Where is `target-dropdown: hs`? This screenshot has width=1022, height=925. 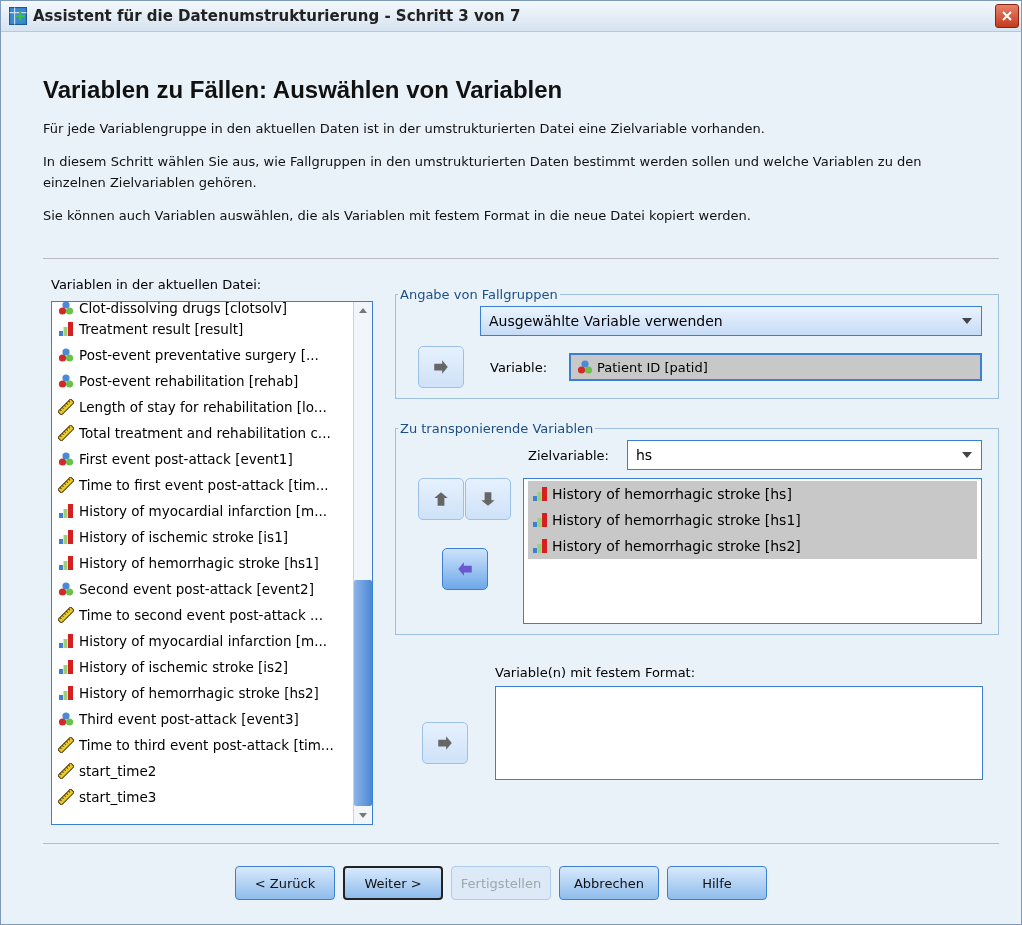 target-dropdown: hs is located at coordinates (804, 455).